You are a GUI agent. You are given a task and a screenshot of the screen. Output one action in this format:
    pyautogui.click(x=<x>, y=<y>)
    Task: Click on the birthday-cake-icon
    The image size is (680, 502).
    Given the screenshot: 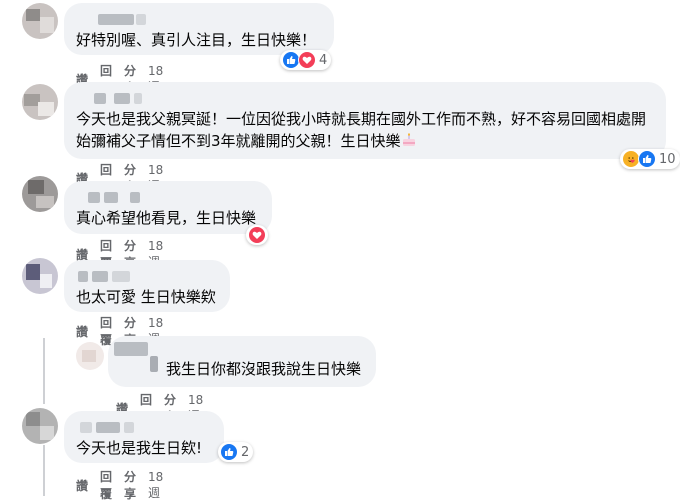 What is the action you would take?
    pyautogui.click(x=409, y=138)
    